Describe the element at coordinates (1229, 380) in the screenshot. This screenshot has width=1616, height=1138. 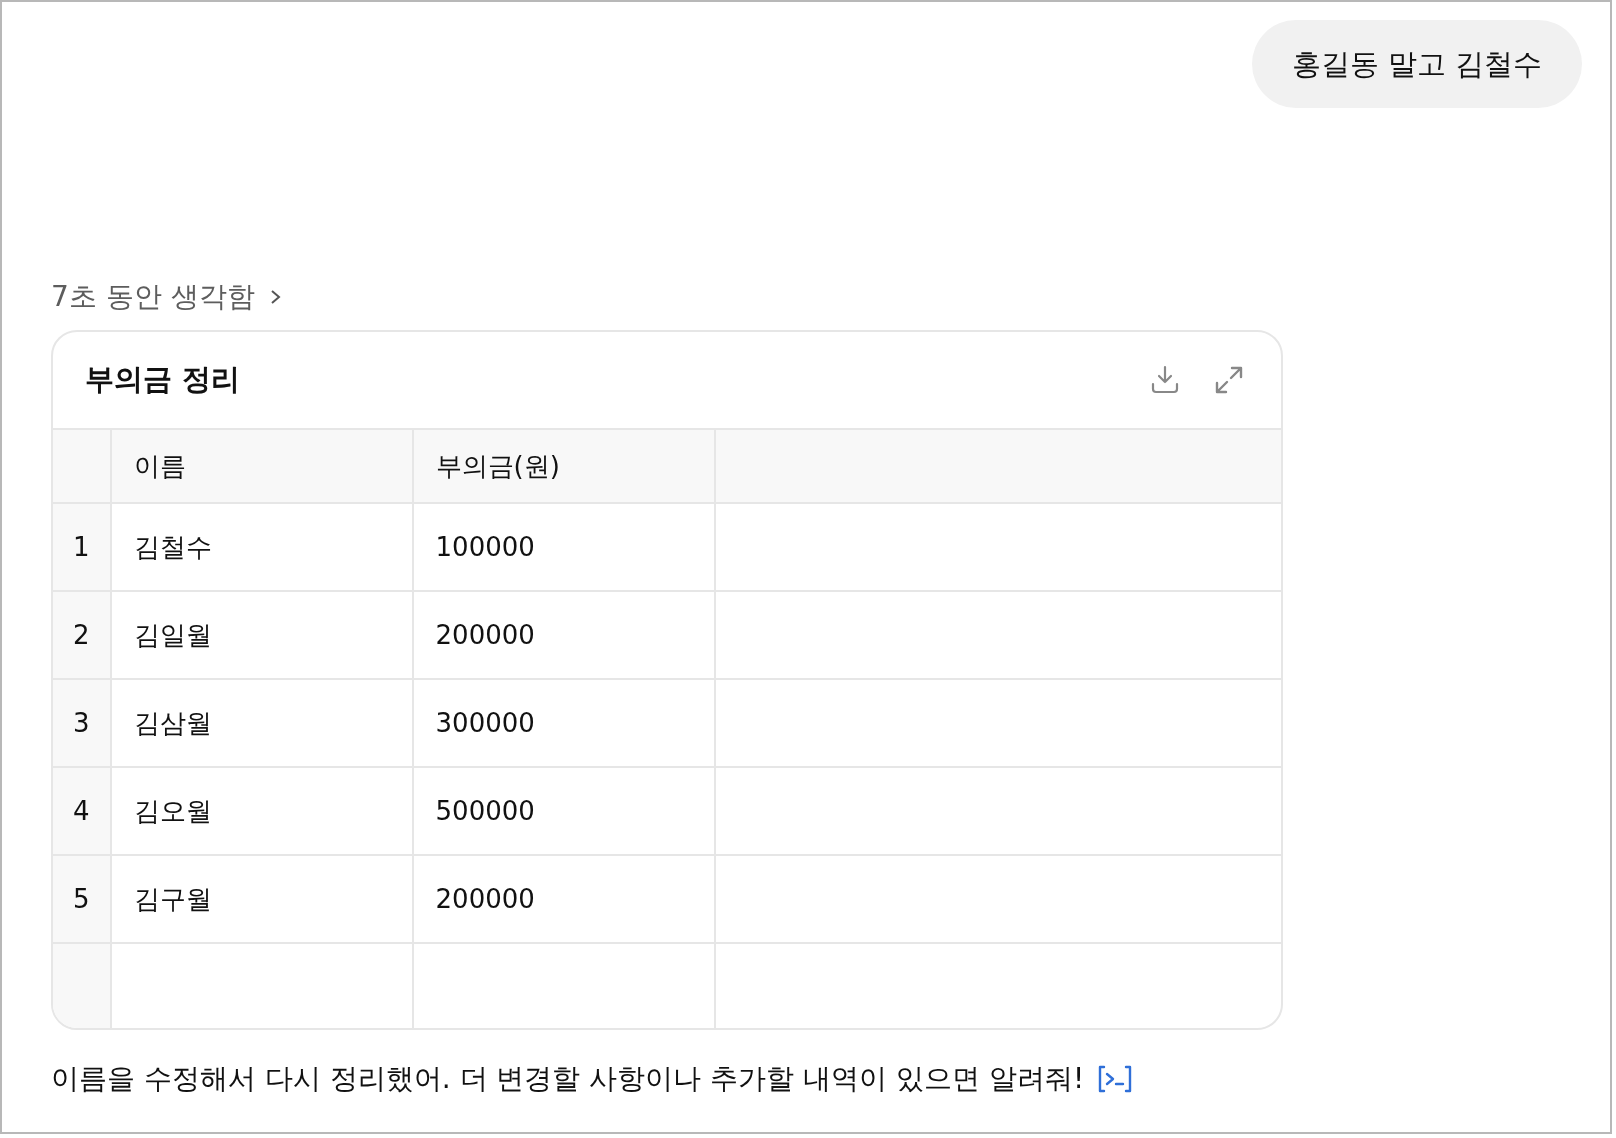
I see `expand-icon` at that location.